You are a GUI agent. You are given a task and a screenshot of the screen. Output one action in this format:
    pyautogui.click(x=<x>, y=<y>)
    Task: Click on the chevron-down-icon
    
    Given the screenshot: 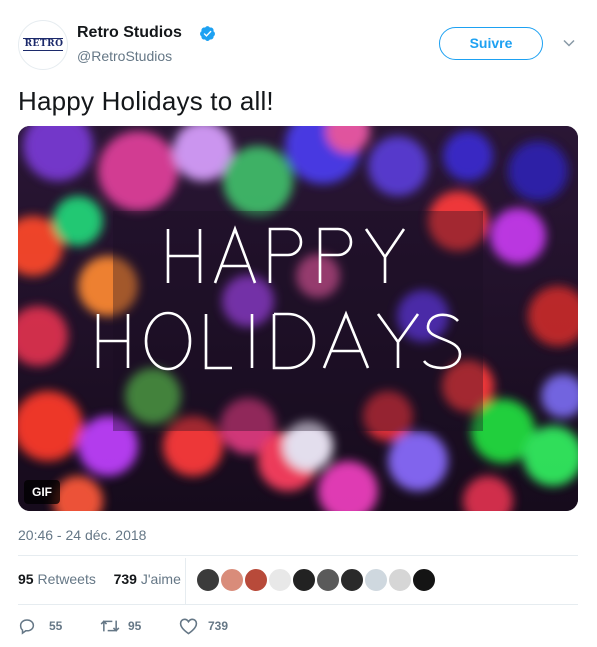 What is the action you would take?
    pyautogui.click(x=569, y=43)
    